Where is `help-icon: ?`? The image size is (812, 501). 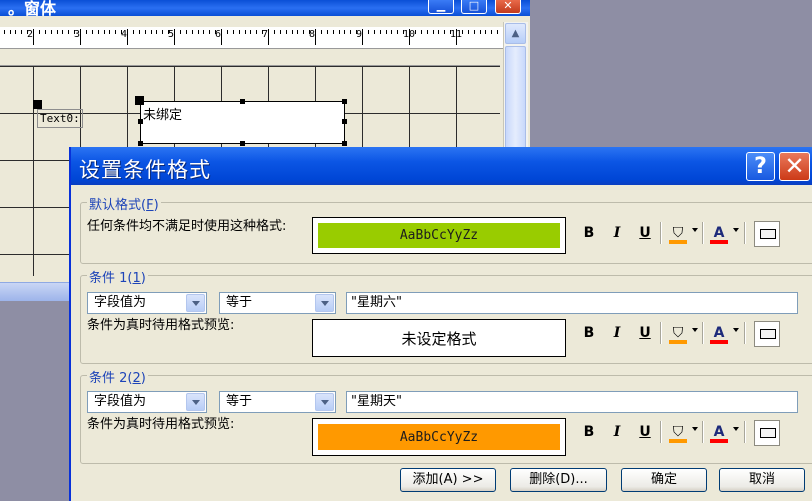 help-icon: ? is located at coordinates (760, 166).